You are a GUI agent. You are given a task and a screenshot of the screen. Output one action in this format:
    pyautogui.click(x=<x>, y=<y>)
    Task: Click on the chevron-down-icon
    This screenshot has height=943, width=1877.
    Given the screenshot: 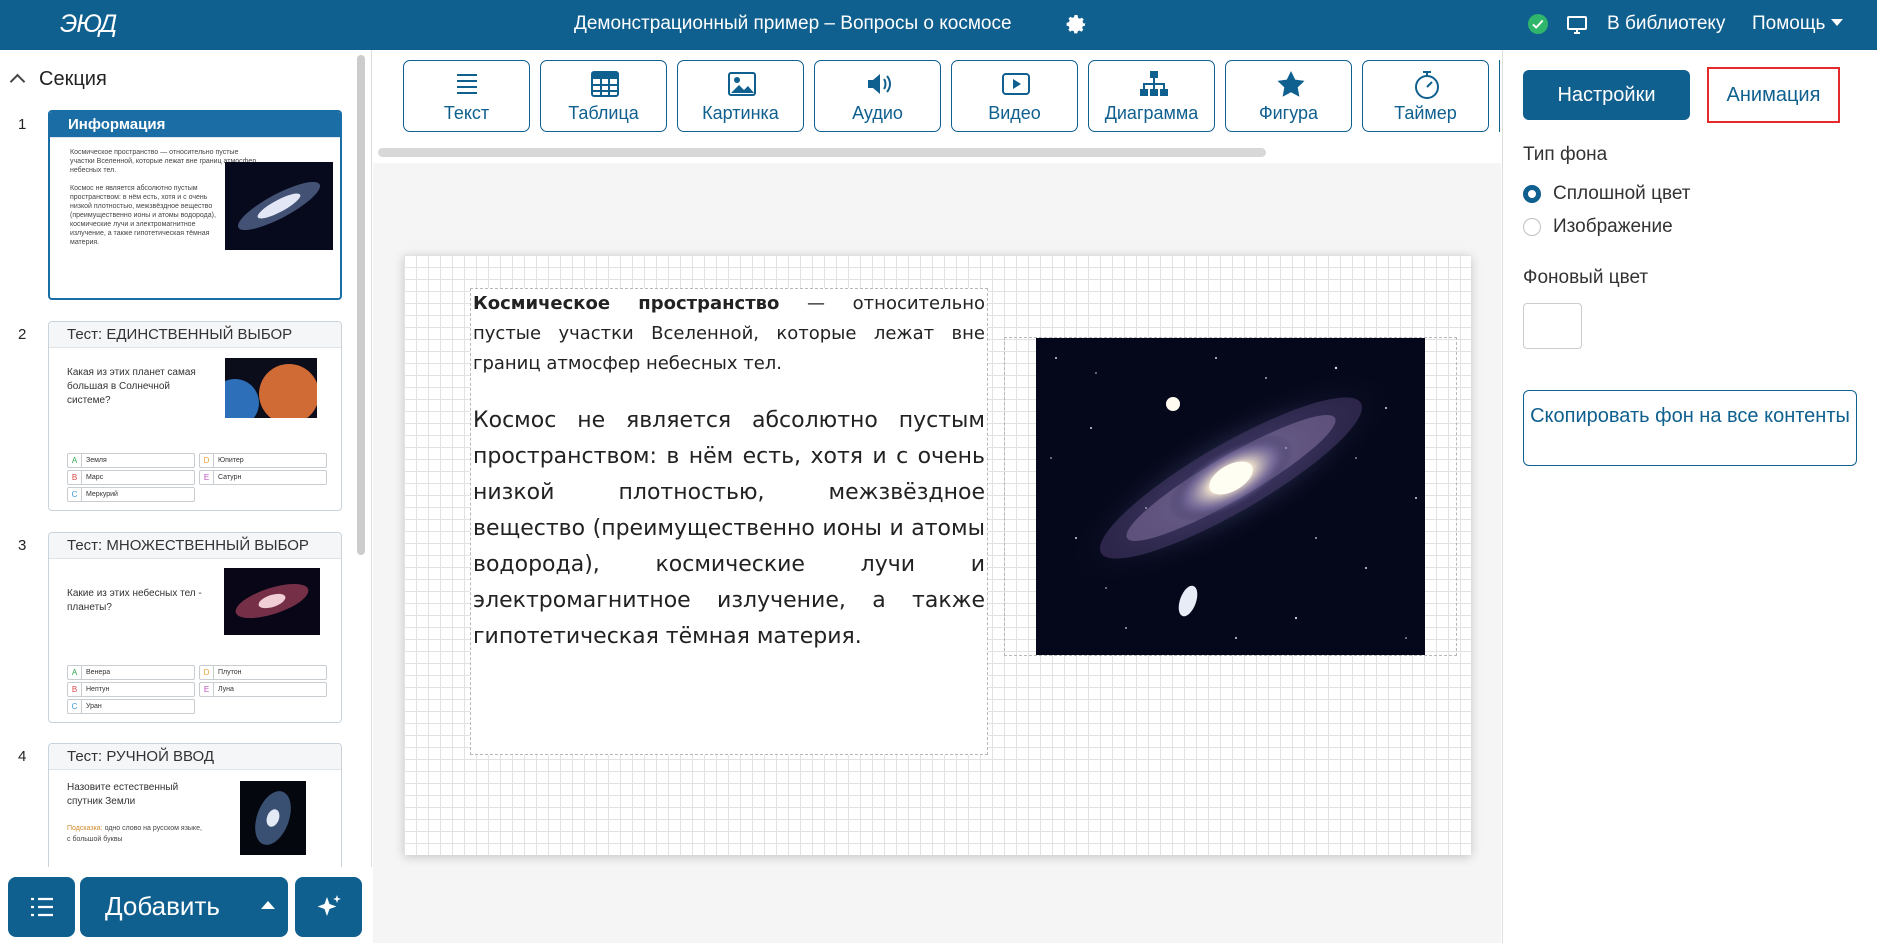 What is the action you would take?
    pyautogui.click(x=1837, y=22)
    